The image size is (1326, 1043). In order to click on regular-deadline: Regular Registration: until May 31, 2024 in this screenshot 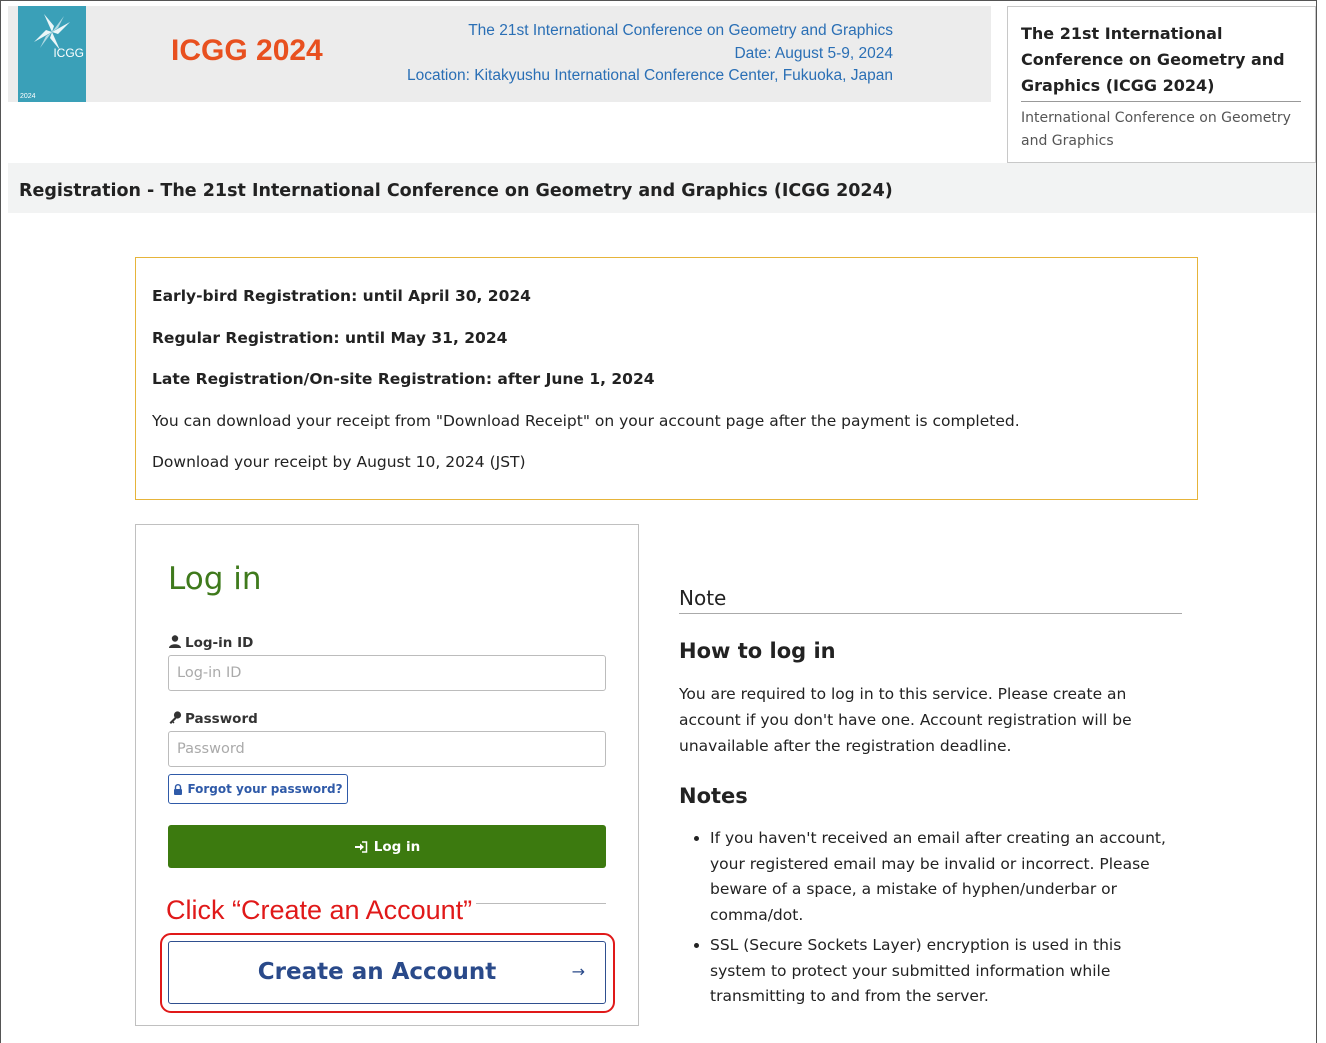, I will do `click(330, 337)`.